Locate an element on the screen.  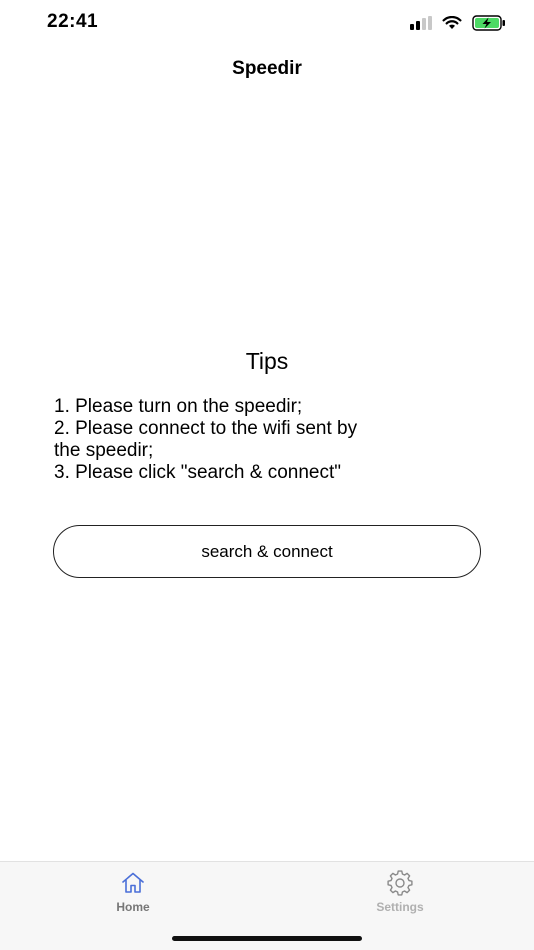
status-bar: 22:41 is located at coordinates (267, 24).